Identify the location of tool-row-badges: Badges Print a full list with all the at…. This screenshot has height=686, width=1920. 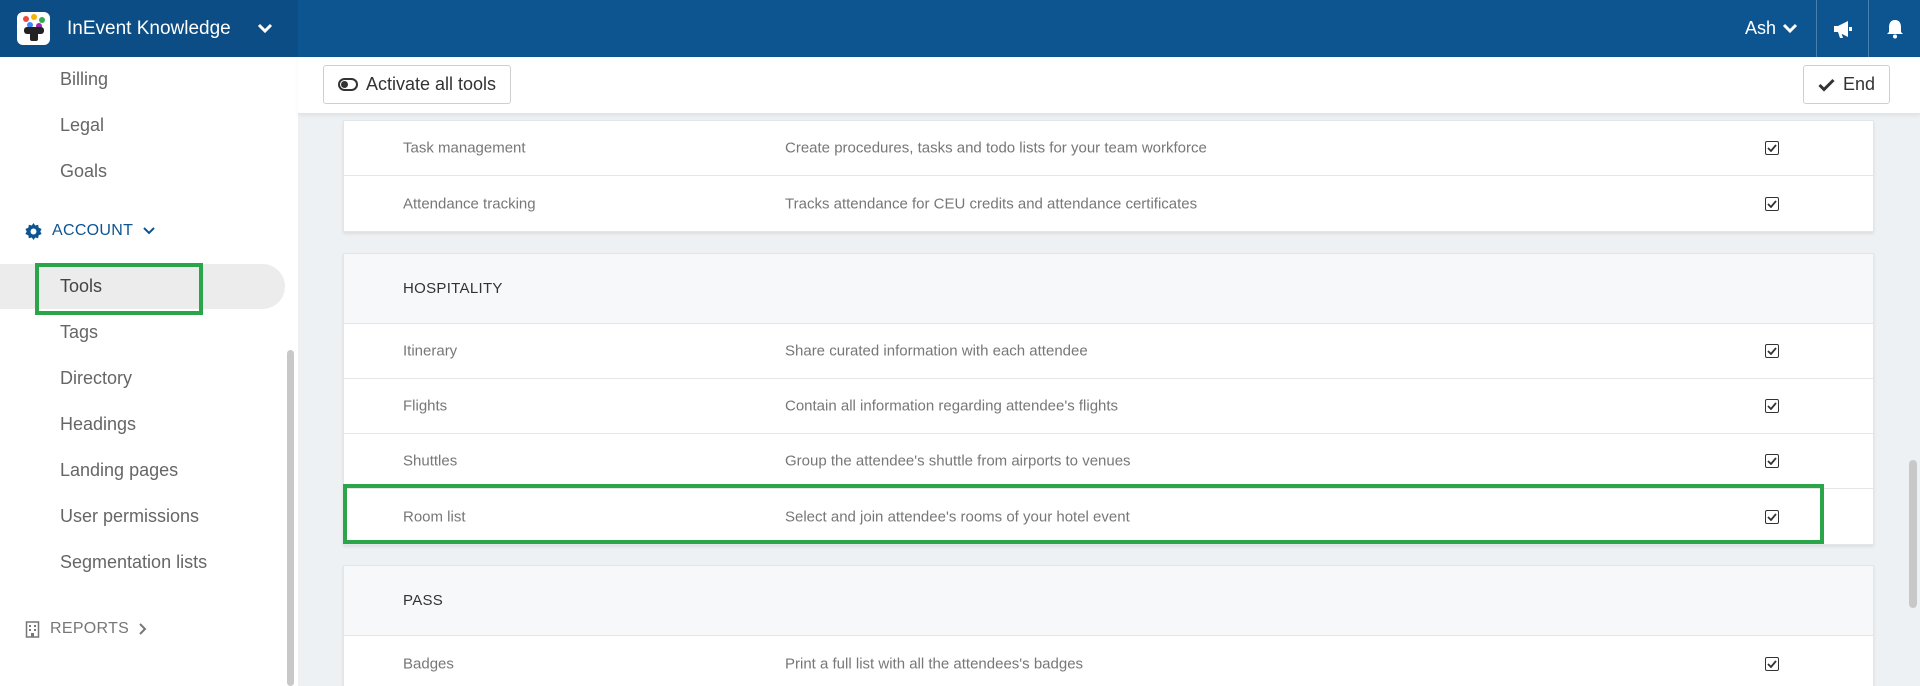
(1108, 661).